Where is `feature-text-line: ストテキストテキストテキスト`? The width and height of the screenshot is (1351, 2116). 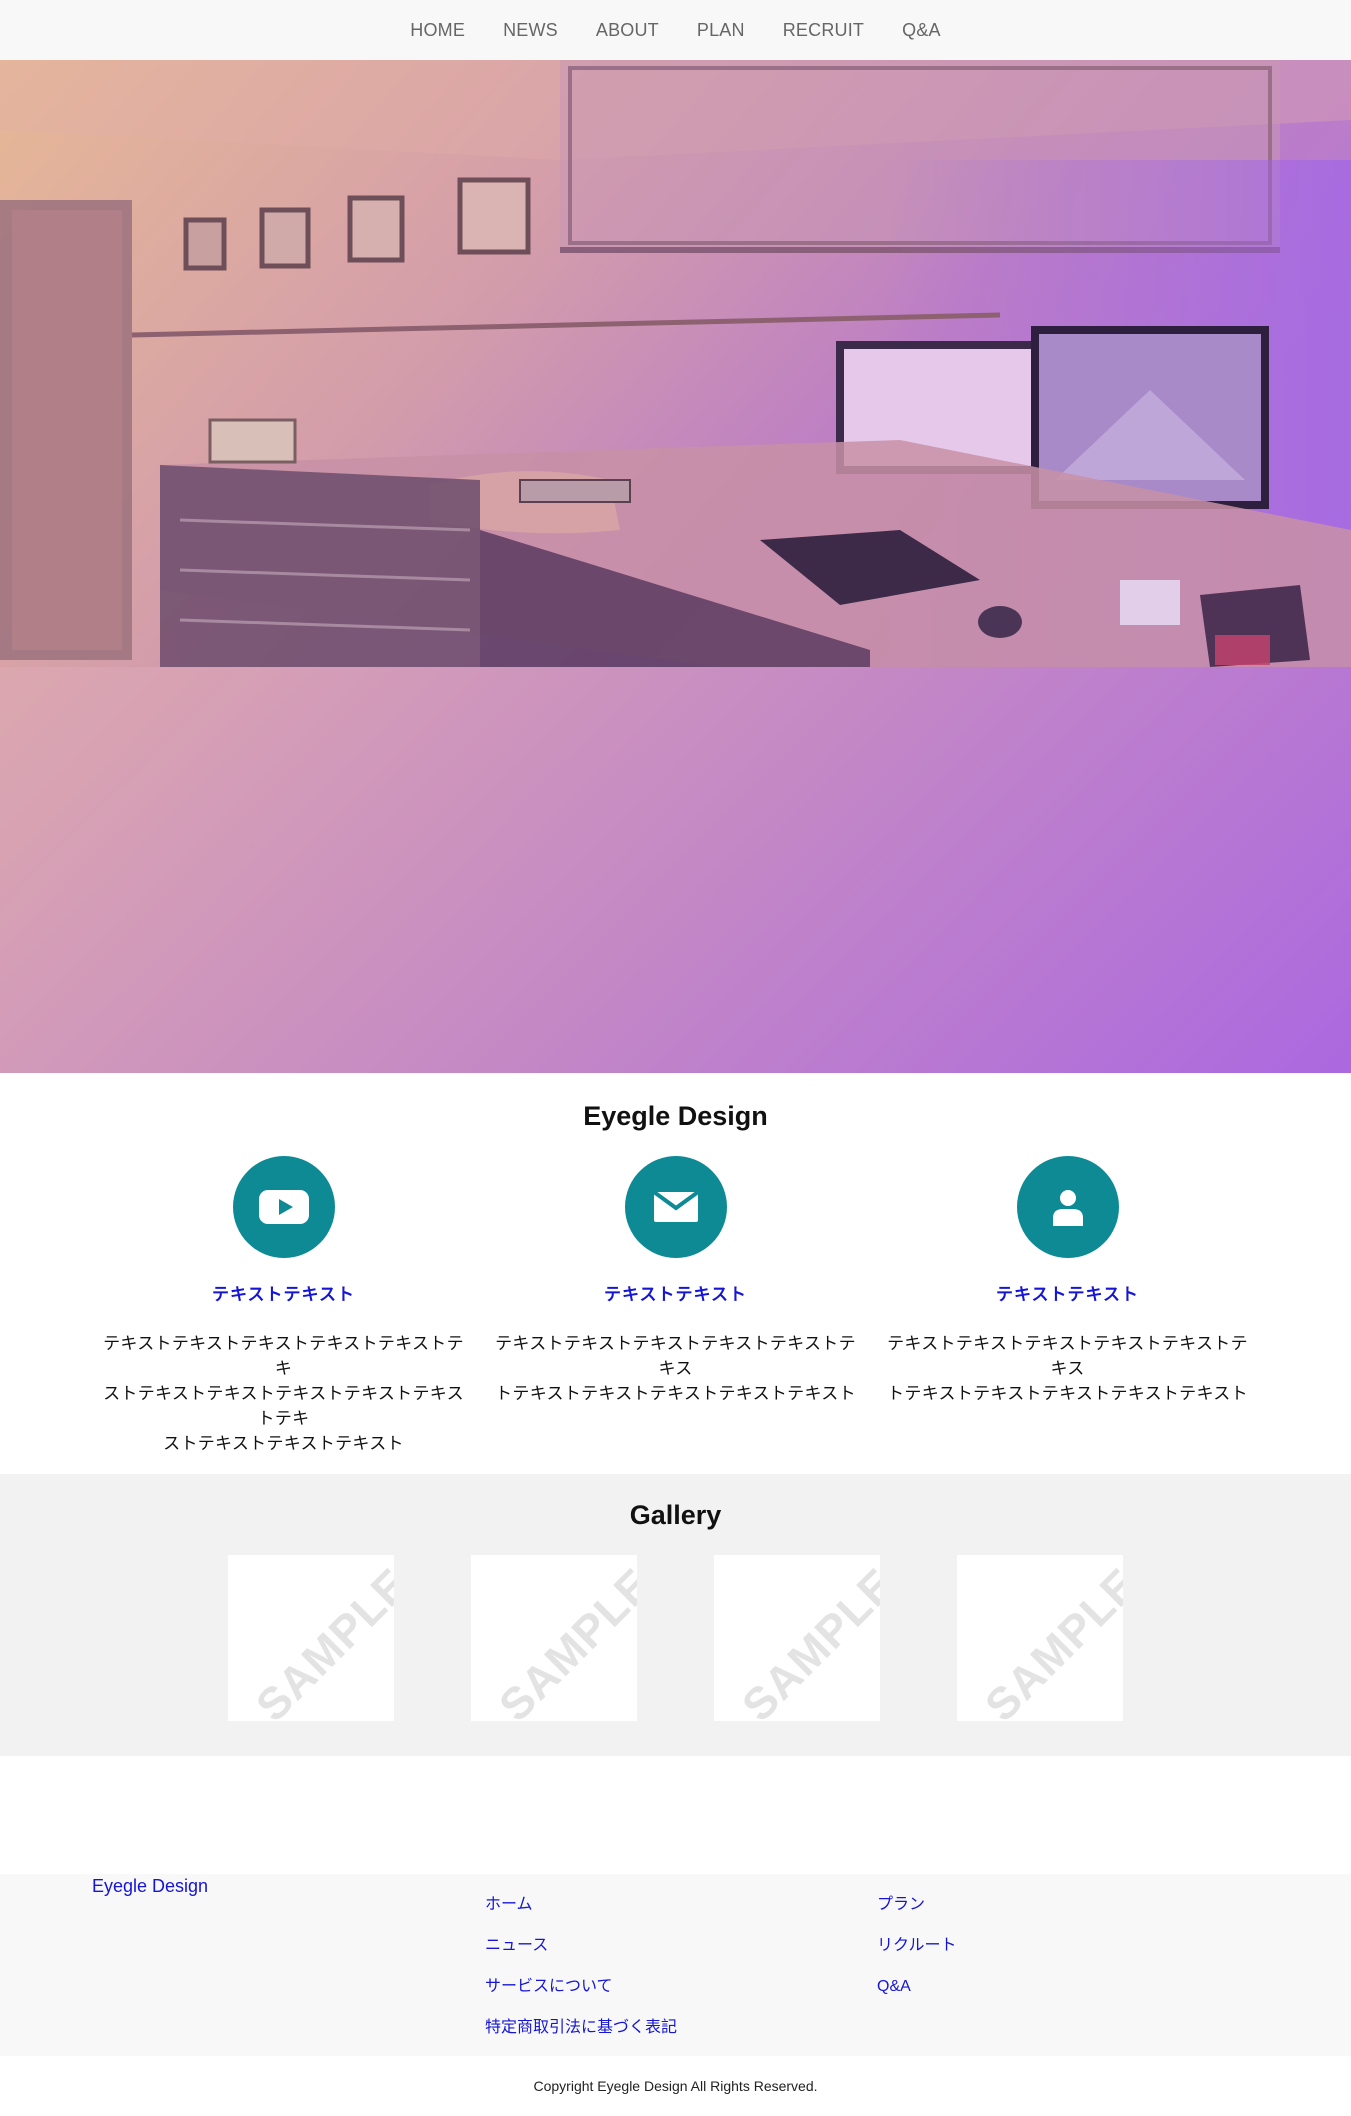 feature-text-line: ストテキストテキストテキスト is located at coordinates (283, 1443).